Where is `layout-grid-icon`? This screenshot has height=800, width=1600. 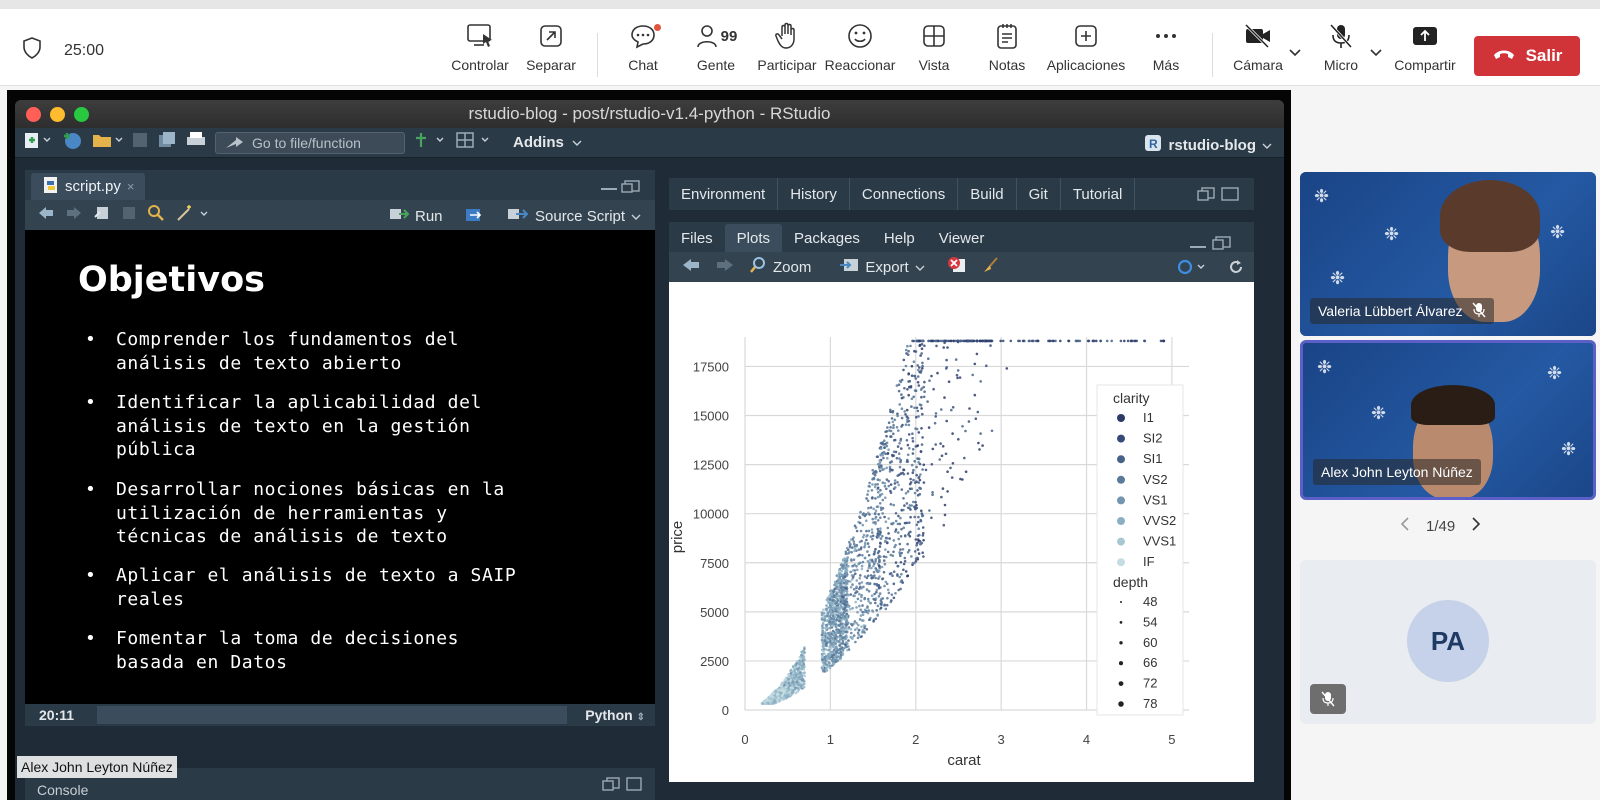 layout-grid-icon is located at coordinates (474, 142).